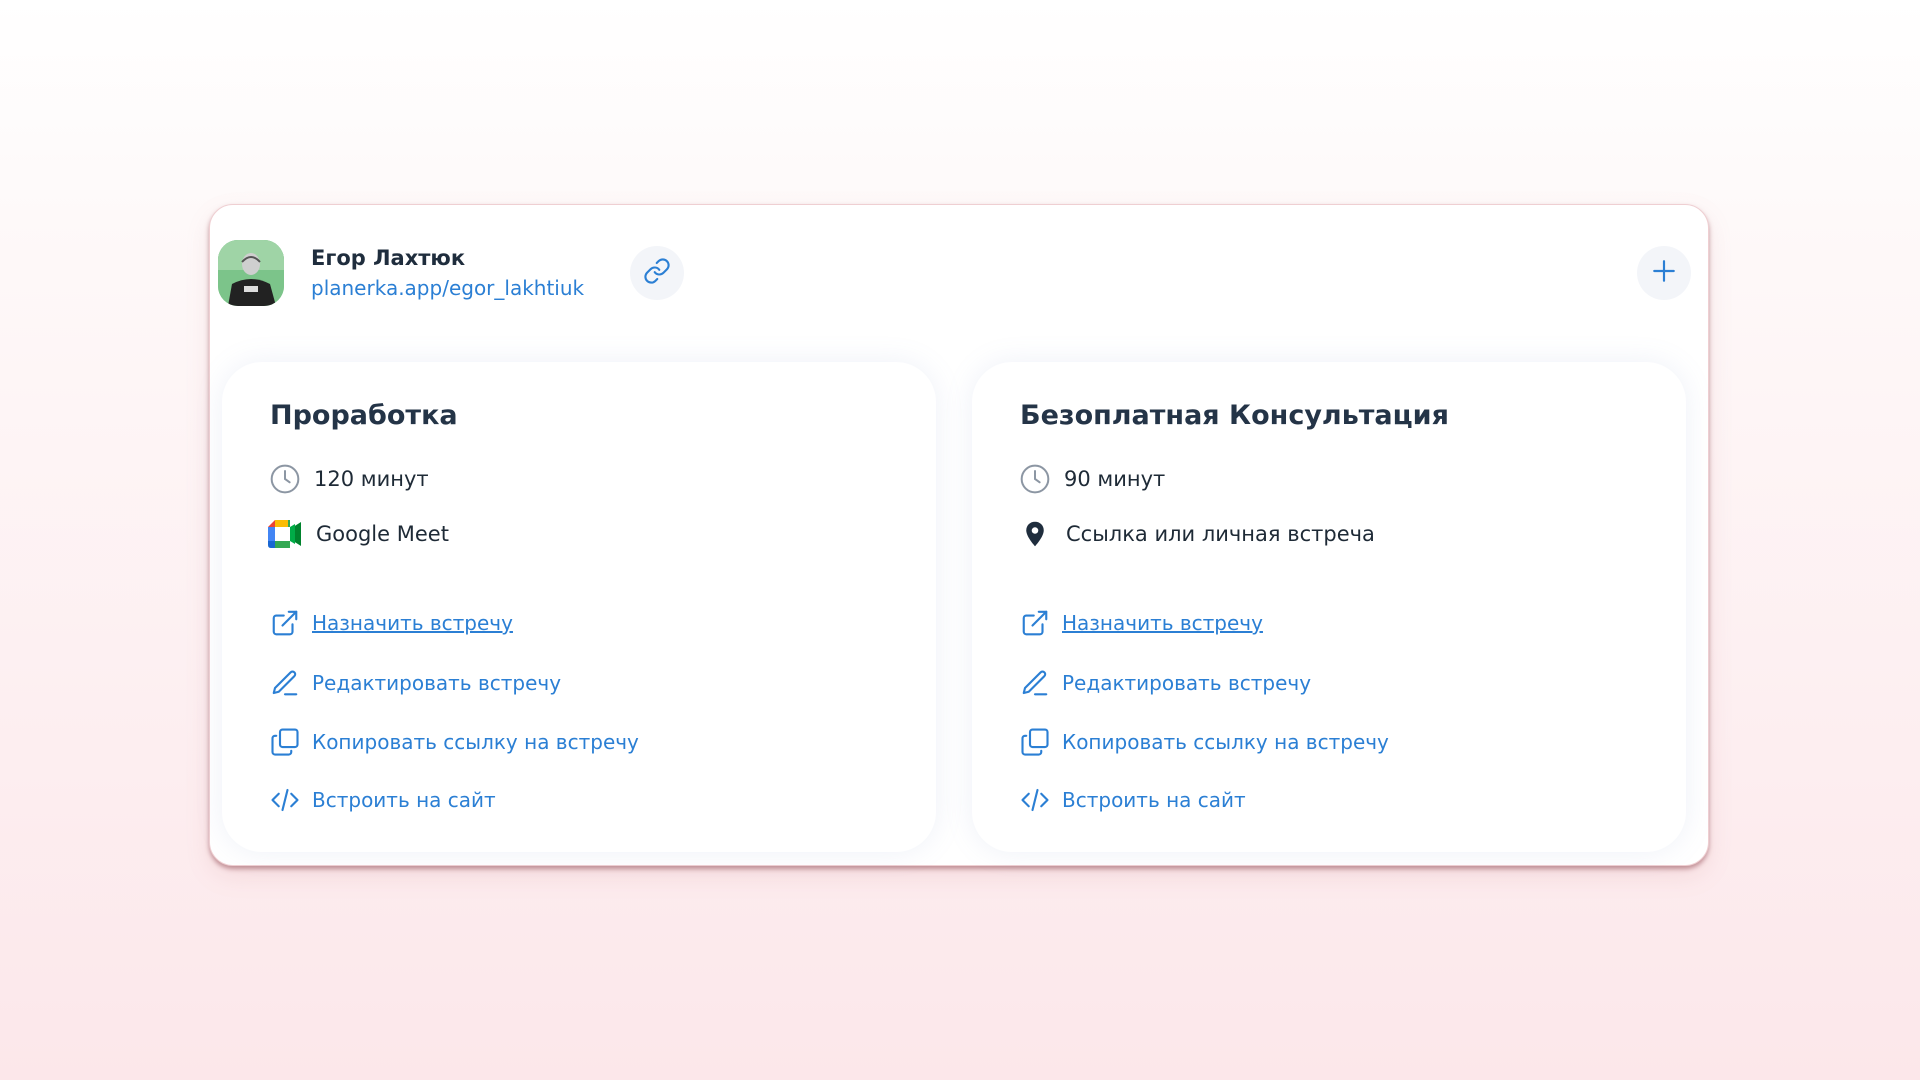 The image size is (1920, 1080). Describe the element at coordinates (447, 288) in the screenshot. I see `profile-link: planerka.app/egor_lakhtiuk` at that location.